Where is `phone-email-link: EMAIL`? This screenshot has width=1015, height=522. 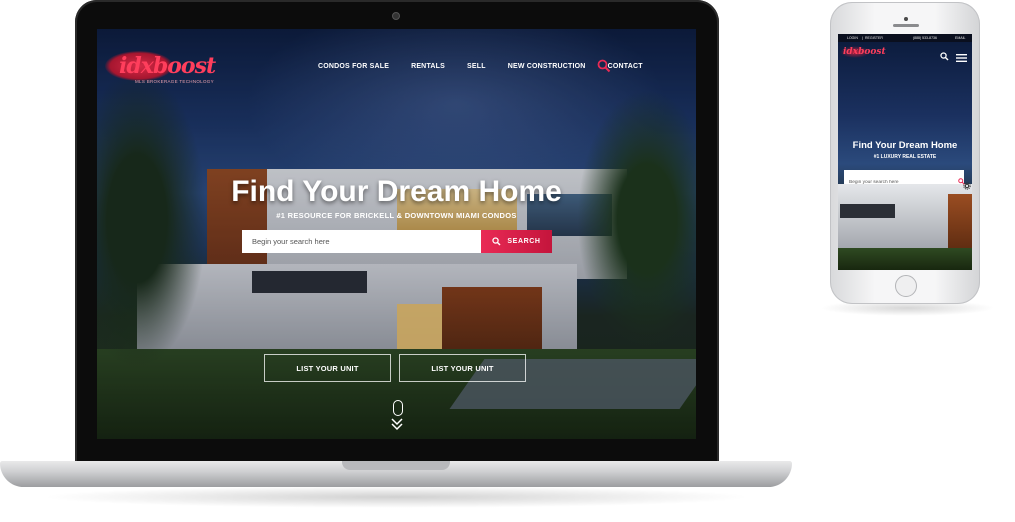
phone-email-link: EMAIL is located at coordinates (960, 38).